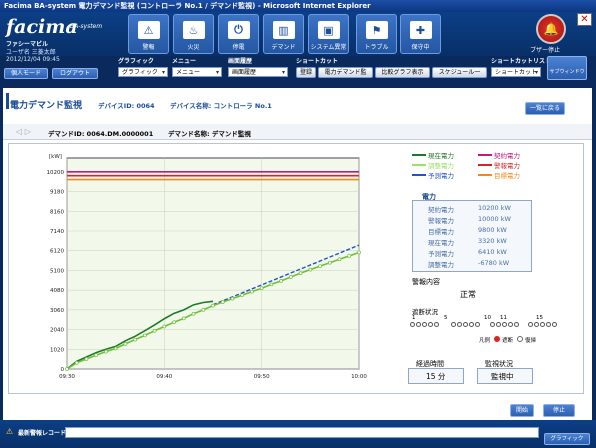  I want to click on y-tick-label: 7140, so click(57, 232).